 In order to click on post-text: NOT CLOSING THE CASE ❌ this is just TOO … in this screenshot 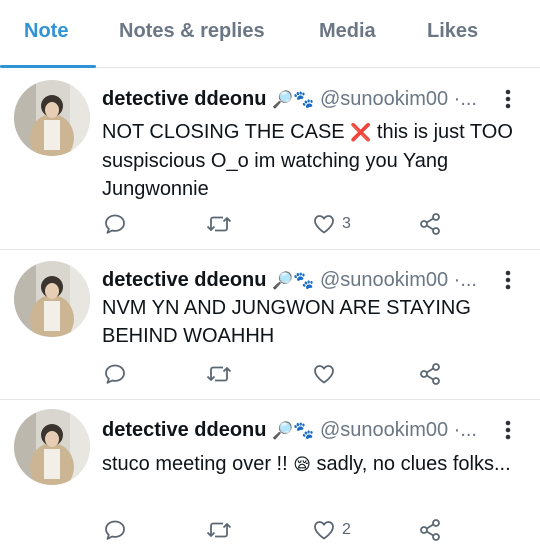, I will do `click(311, 160)`.